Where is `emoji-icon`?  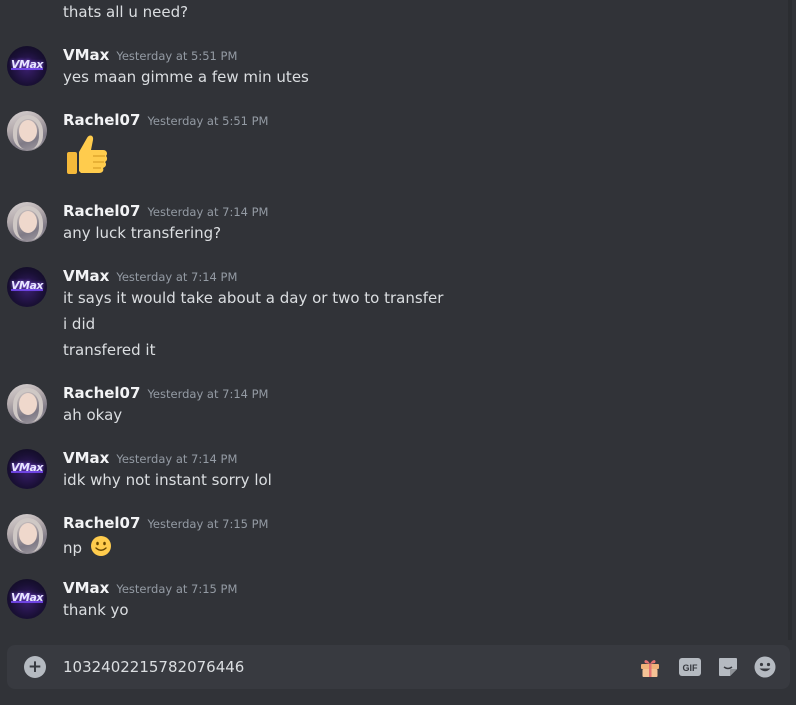
emoji-icon is located at coordinates (765, 667).